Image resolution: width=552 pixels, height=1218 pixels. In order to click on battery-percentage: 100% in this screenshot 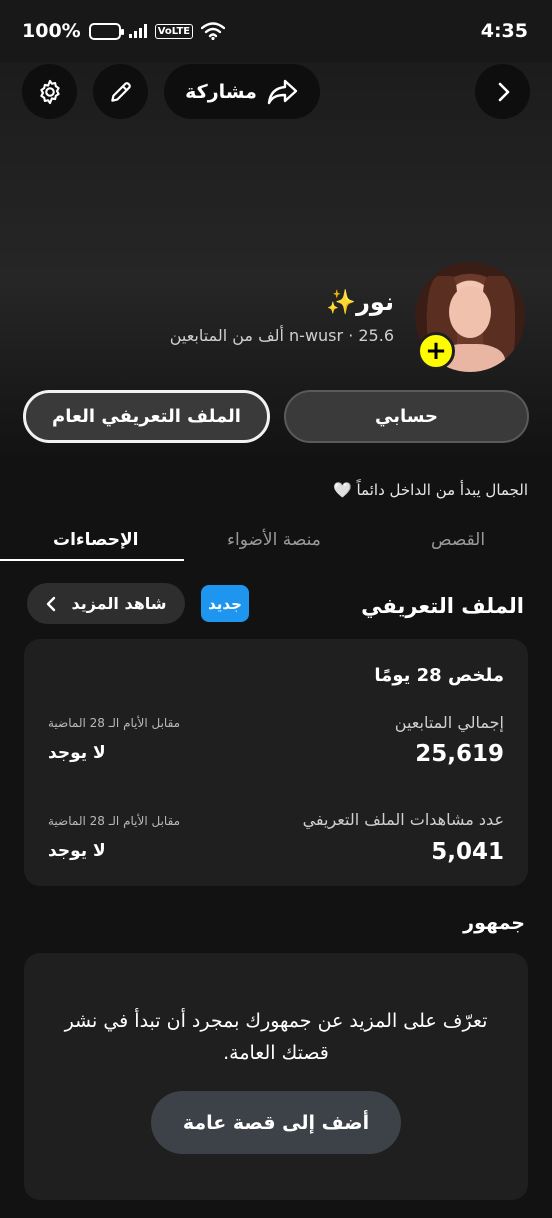, I will do `click(51, 31)`.